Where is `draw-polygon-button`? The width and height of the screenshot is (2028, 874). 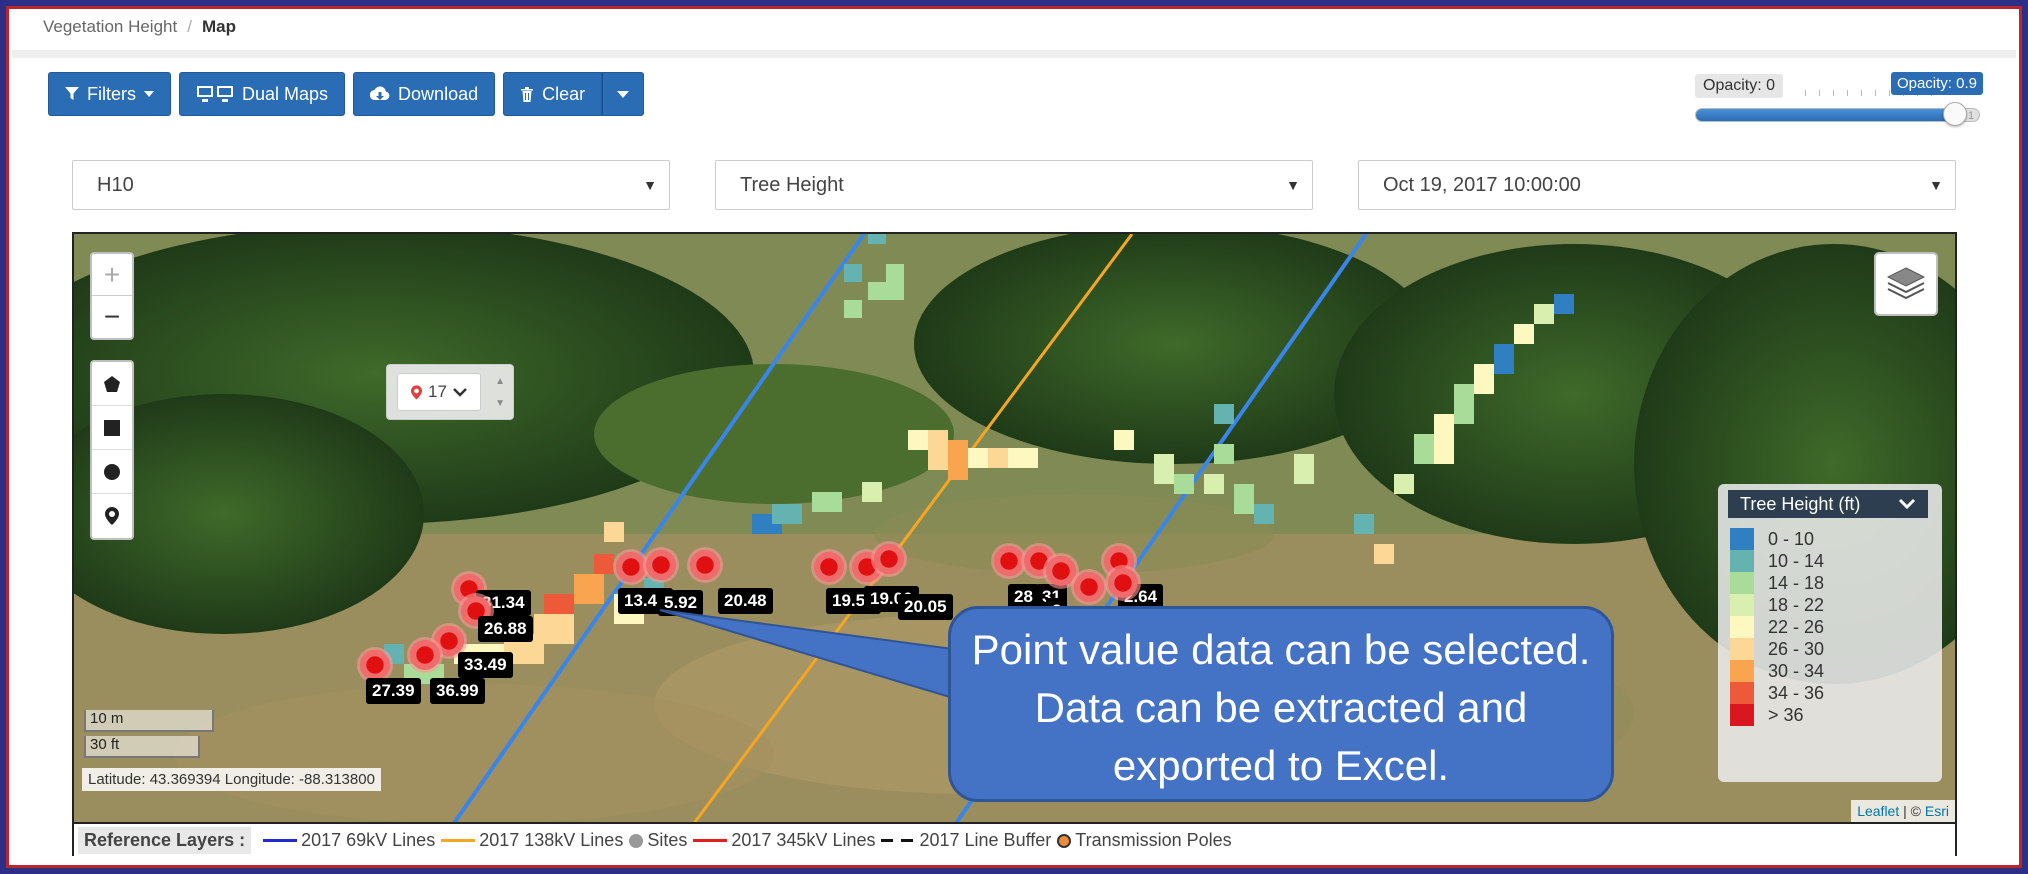 draw-polygon-button is located at coordinates (112, 384).